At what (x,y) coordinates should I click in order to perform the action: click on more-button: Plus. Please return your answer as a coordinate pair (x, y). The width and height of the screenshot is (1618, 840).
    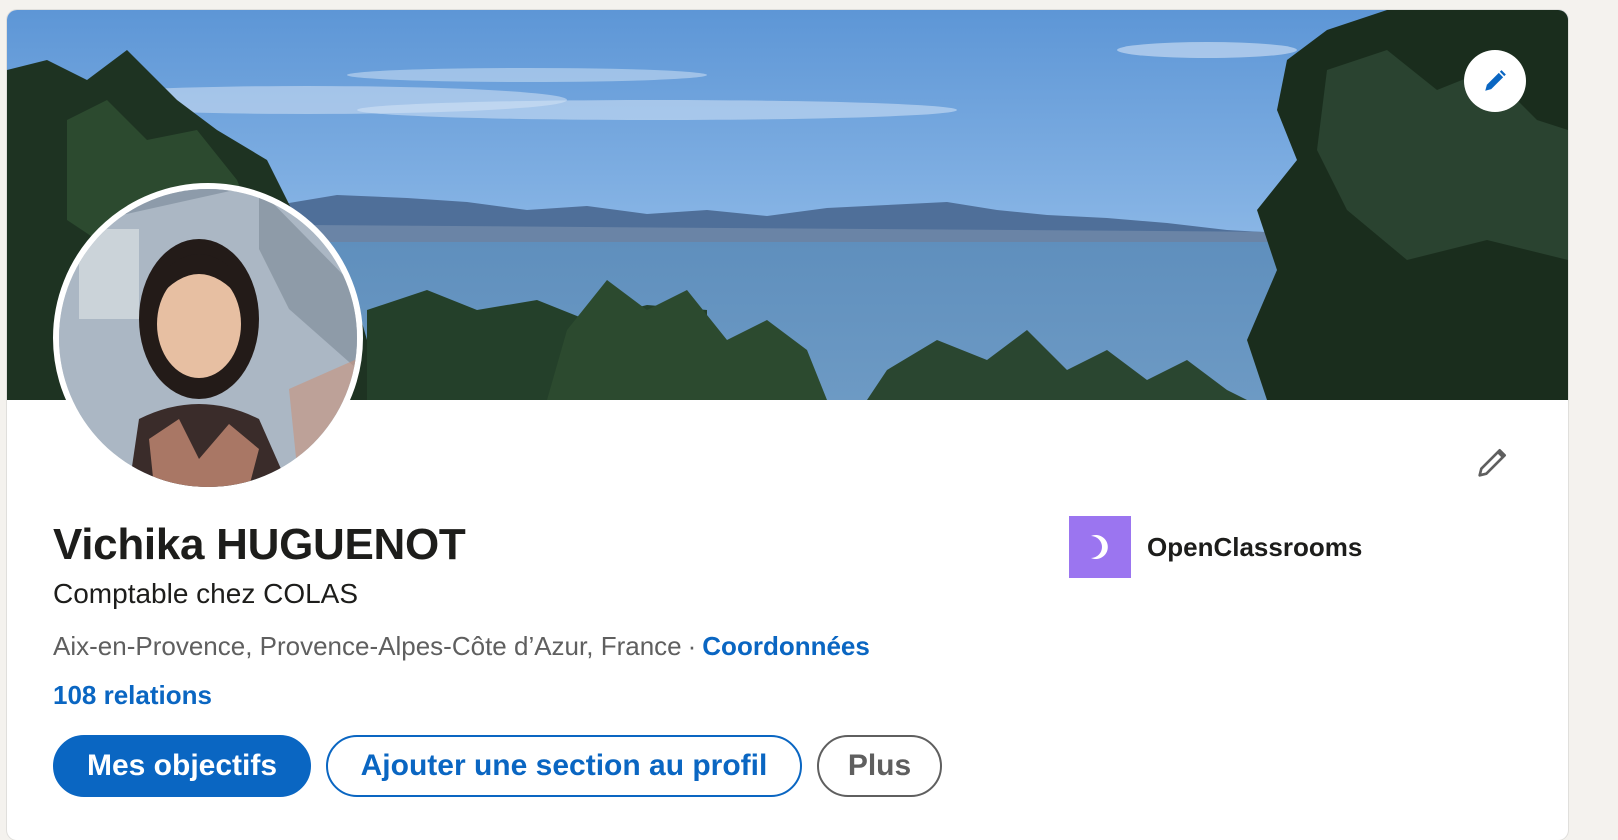
    Looking at the image, I should click on (879, 766).